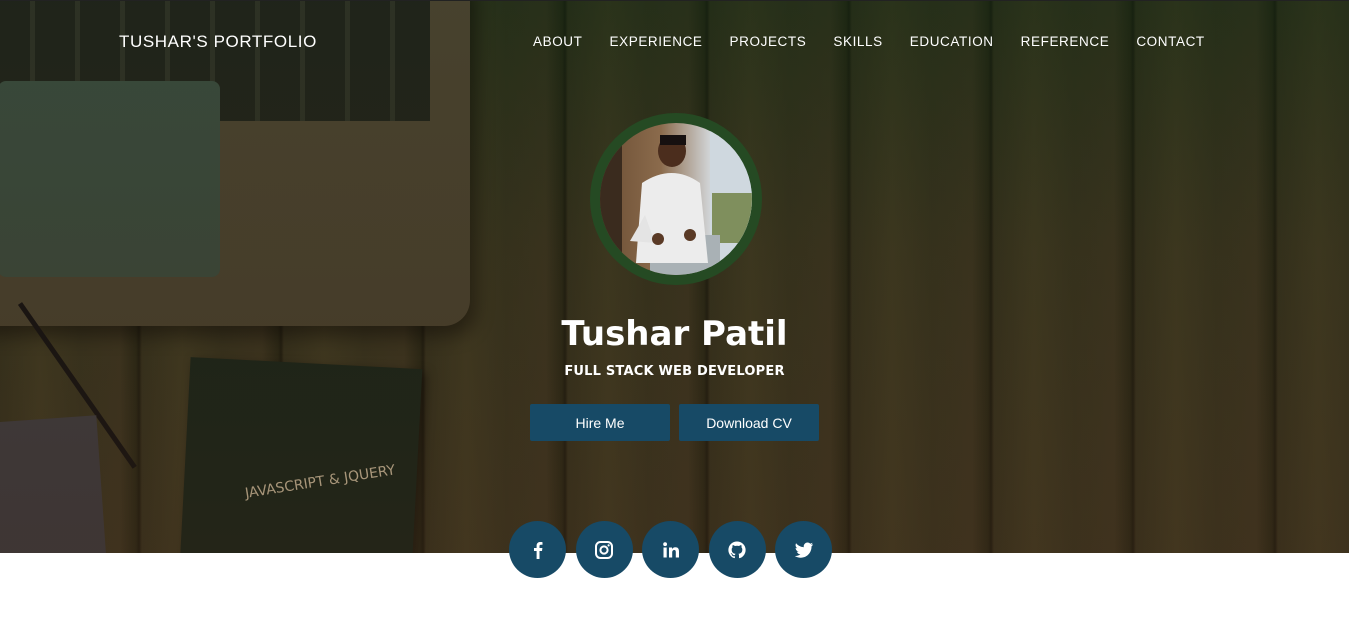 The height and width of the screenshot is (627, 1349). I want to click on github-icon, so click(737, 549).